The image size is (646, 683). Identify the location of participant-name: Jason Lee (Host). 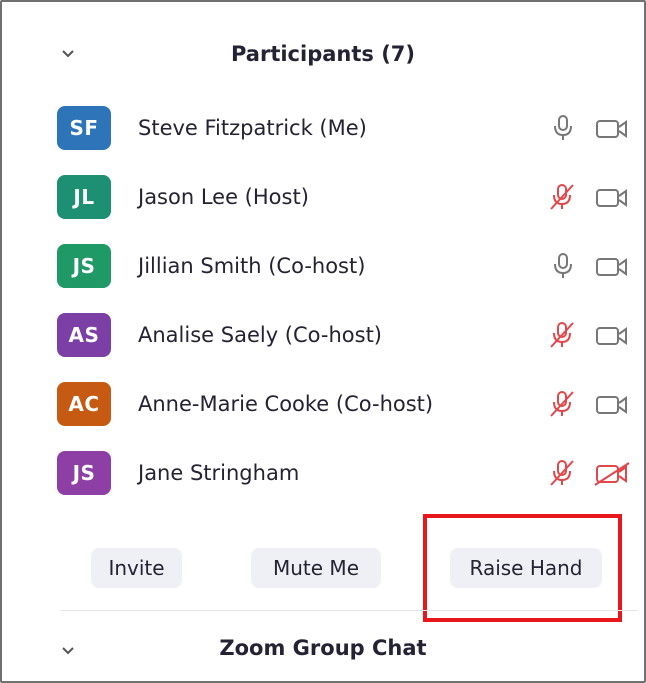
(223, 197).